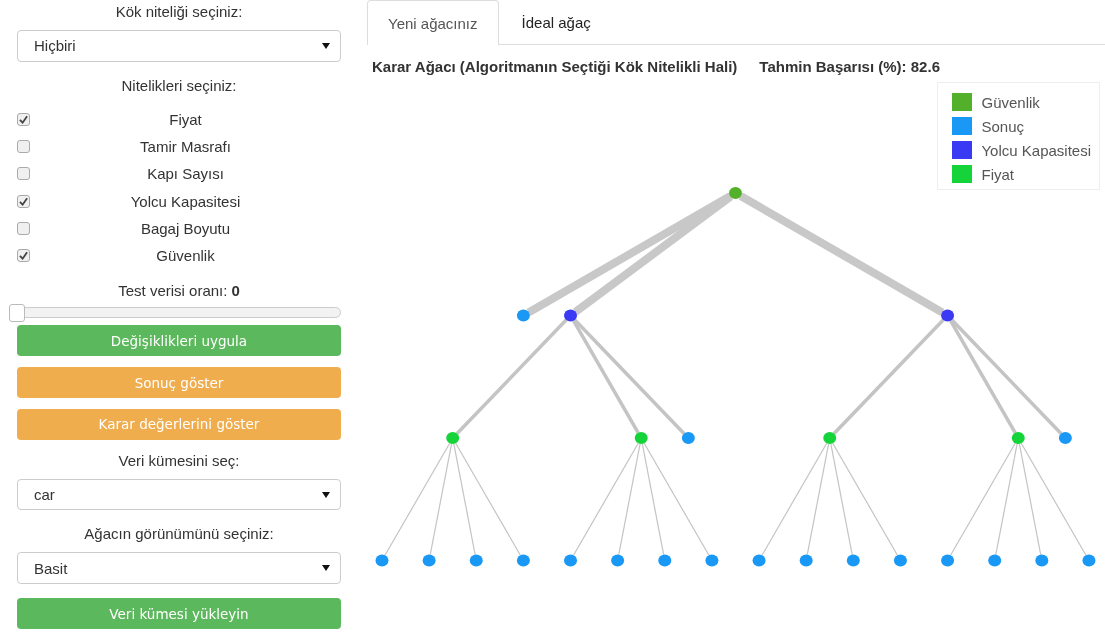 Image resolution: width=1105 pixels, height=640 pixels. I want to click on checkbox-label: Fiyat, so click(185, 119).